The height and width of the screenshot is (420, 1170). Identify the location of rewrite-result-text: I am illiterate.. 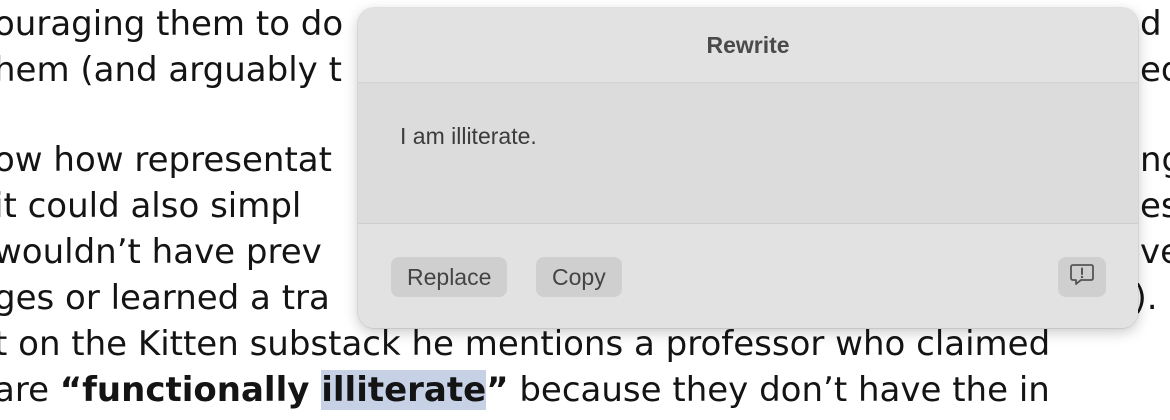
(468, 136).